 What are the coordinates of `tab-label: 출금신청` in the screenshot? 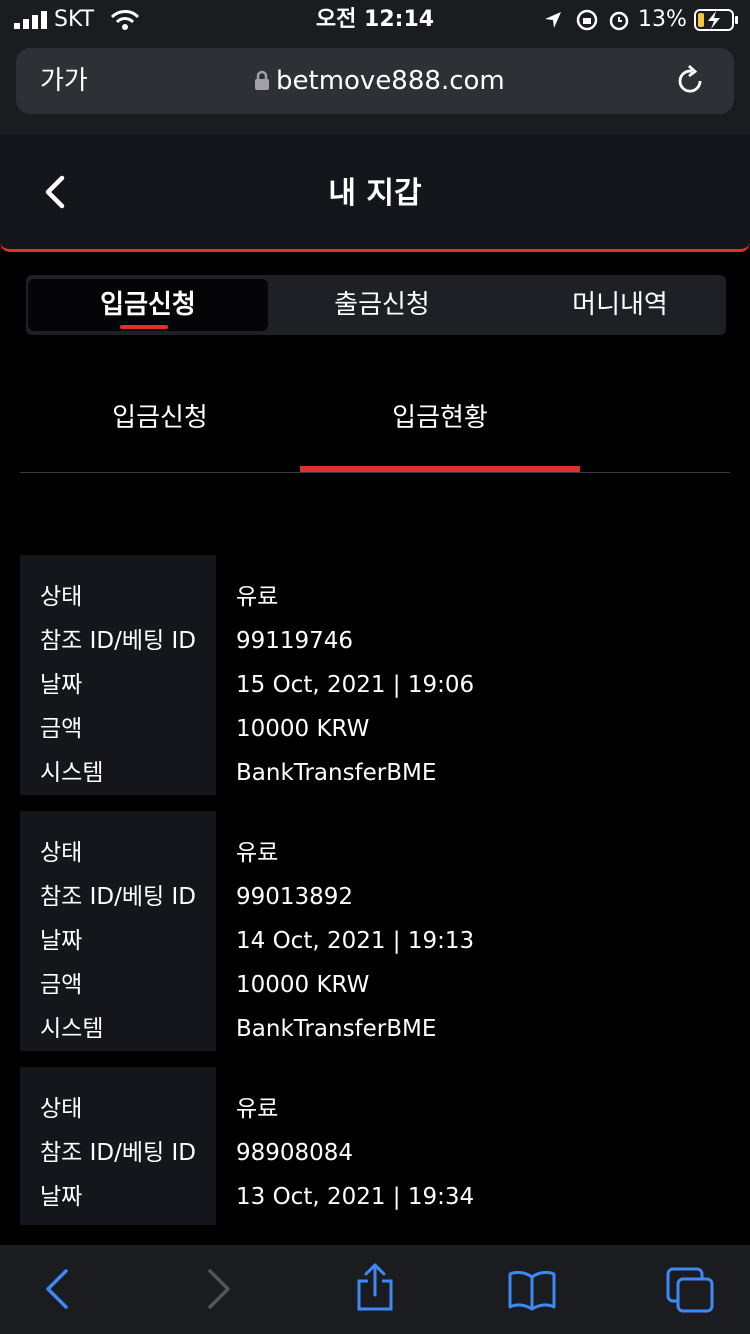 It's located at (382, 305).